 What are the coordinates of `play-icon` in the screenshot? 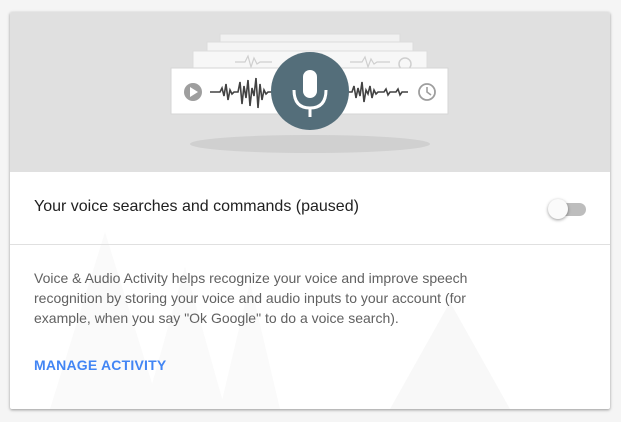 It's located at (193, 92).